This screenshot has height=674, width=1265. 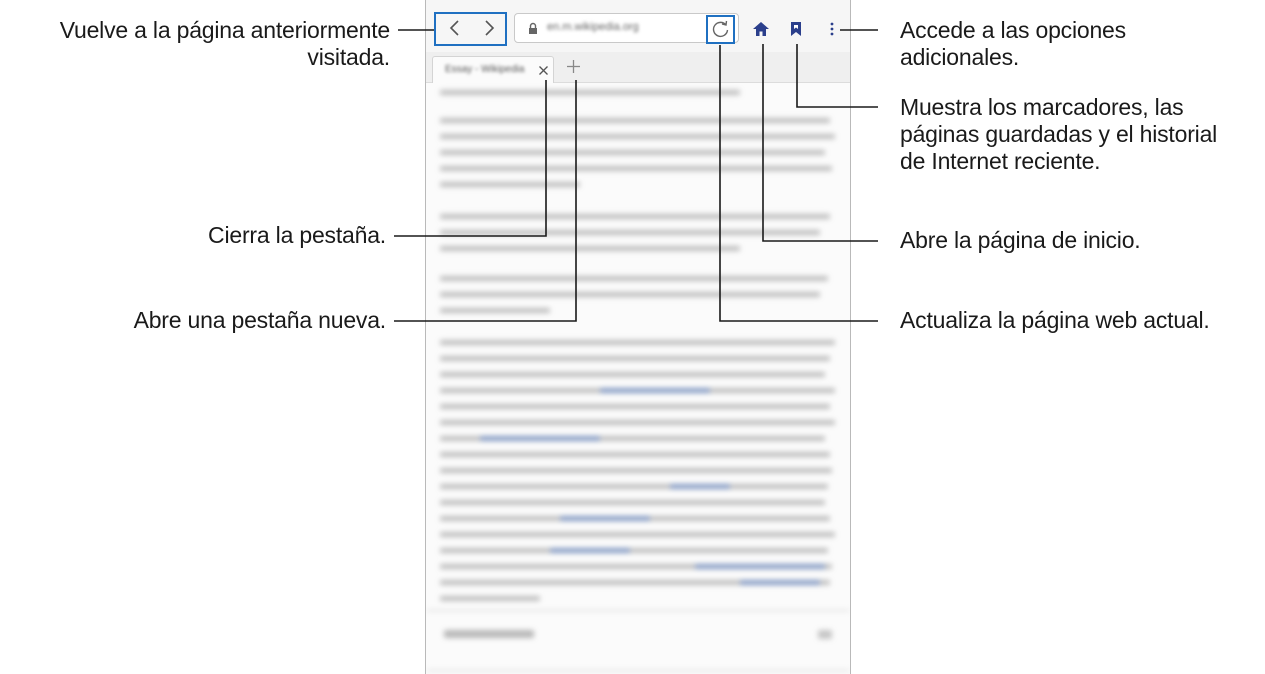 I want to click on callout-line: Abre una pestaña nueva., so click(x=260, y=320).